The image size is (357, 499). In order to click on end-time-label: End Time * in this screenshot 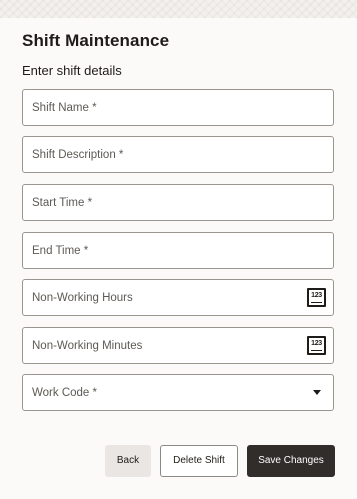, I will do `click(60, 251)`.